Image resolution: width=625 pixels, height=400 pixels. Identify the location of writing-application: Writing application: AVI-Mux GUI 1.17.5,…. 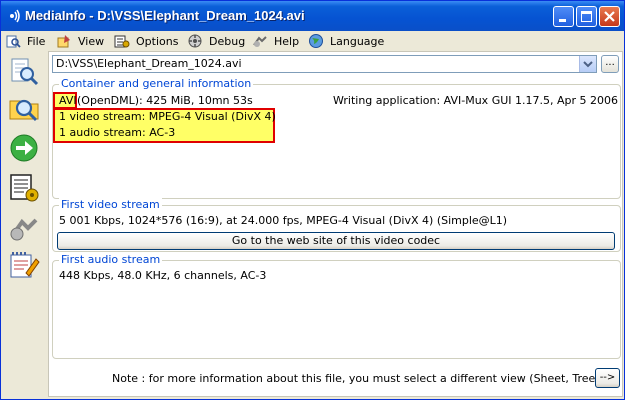
(476, 100).